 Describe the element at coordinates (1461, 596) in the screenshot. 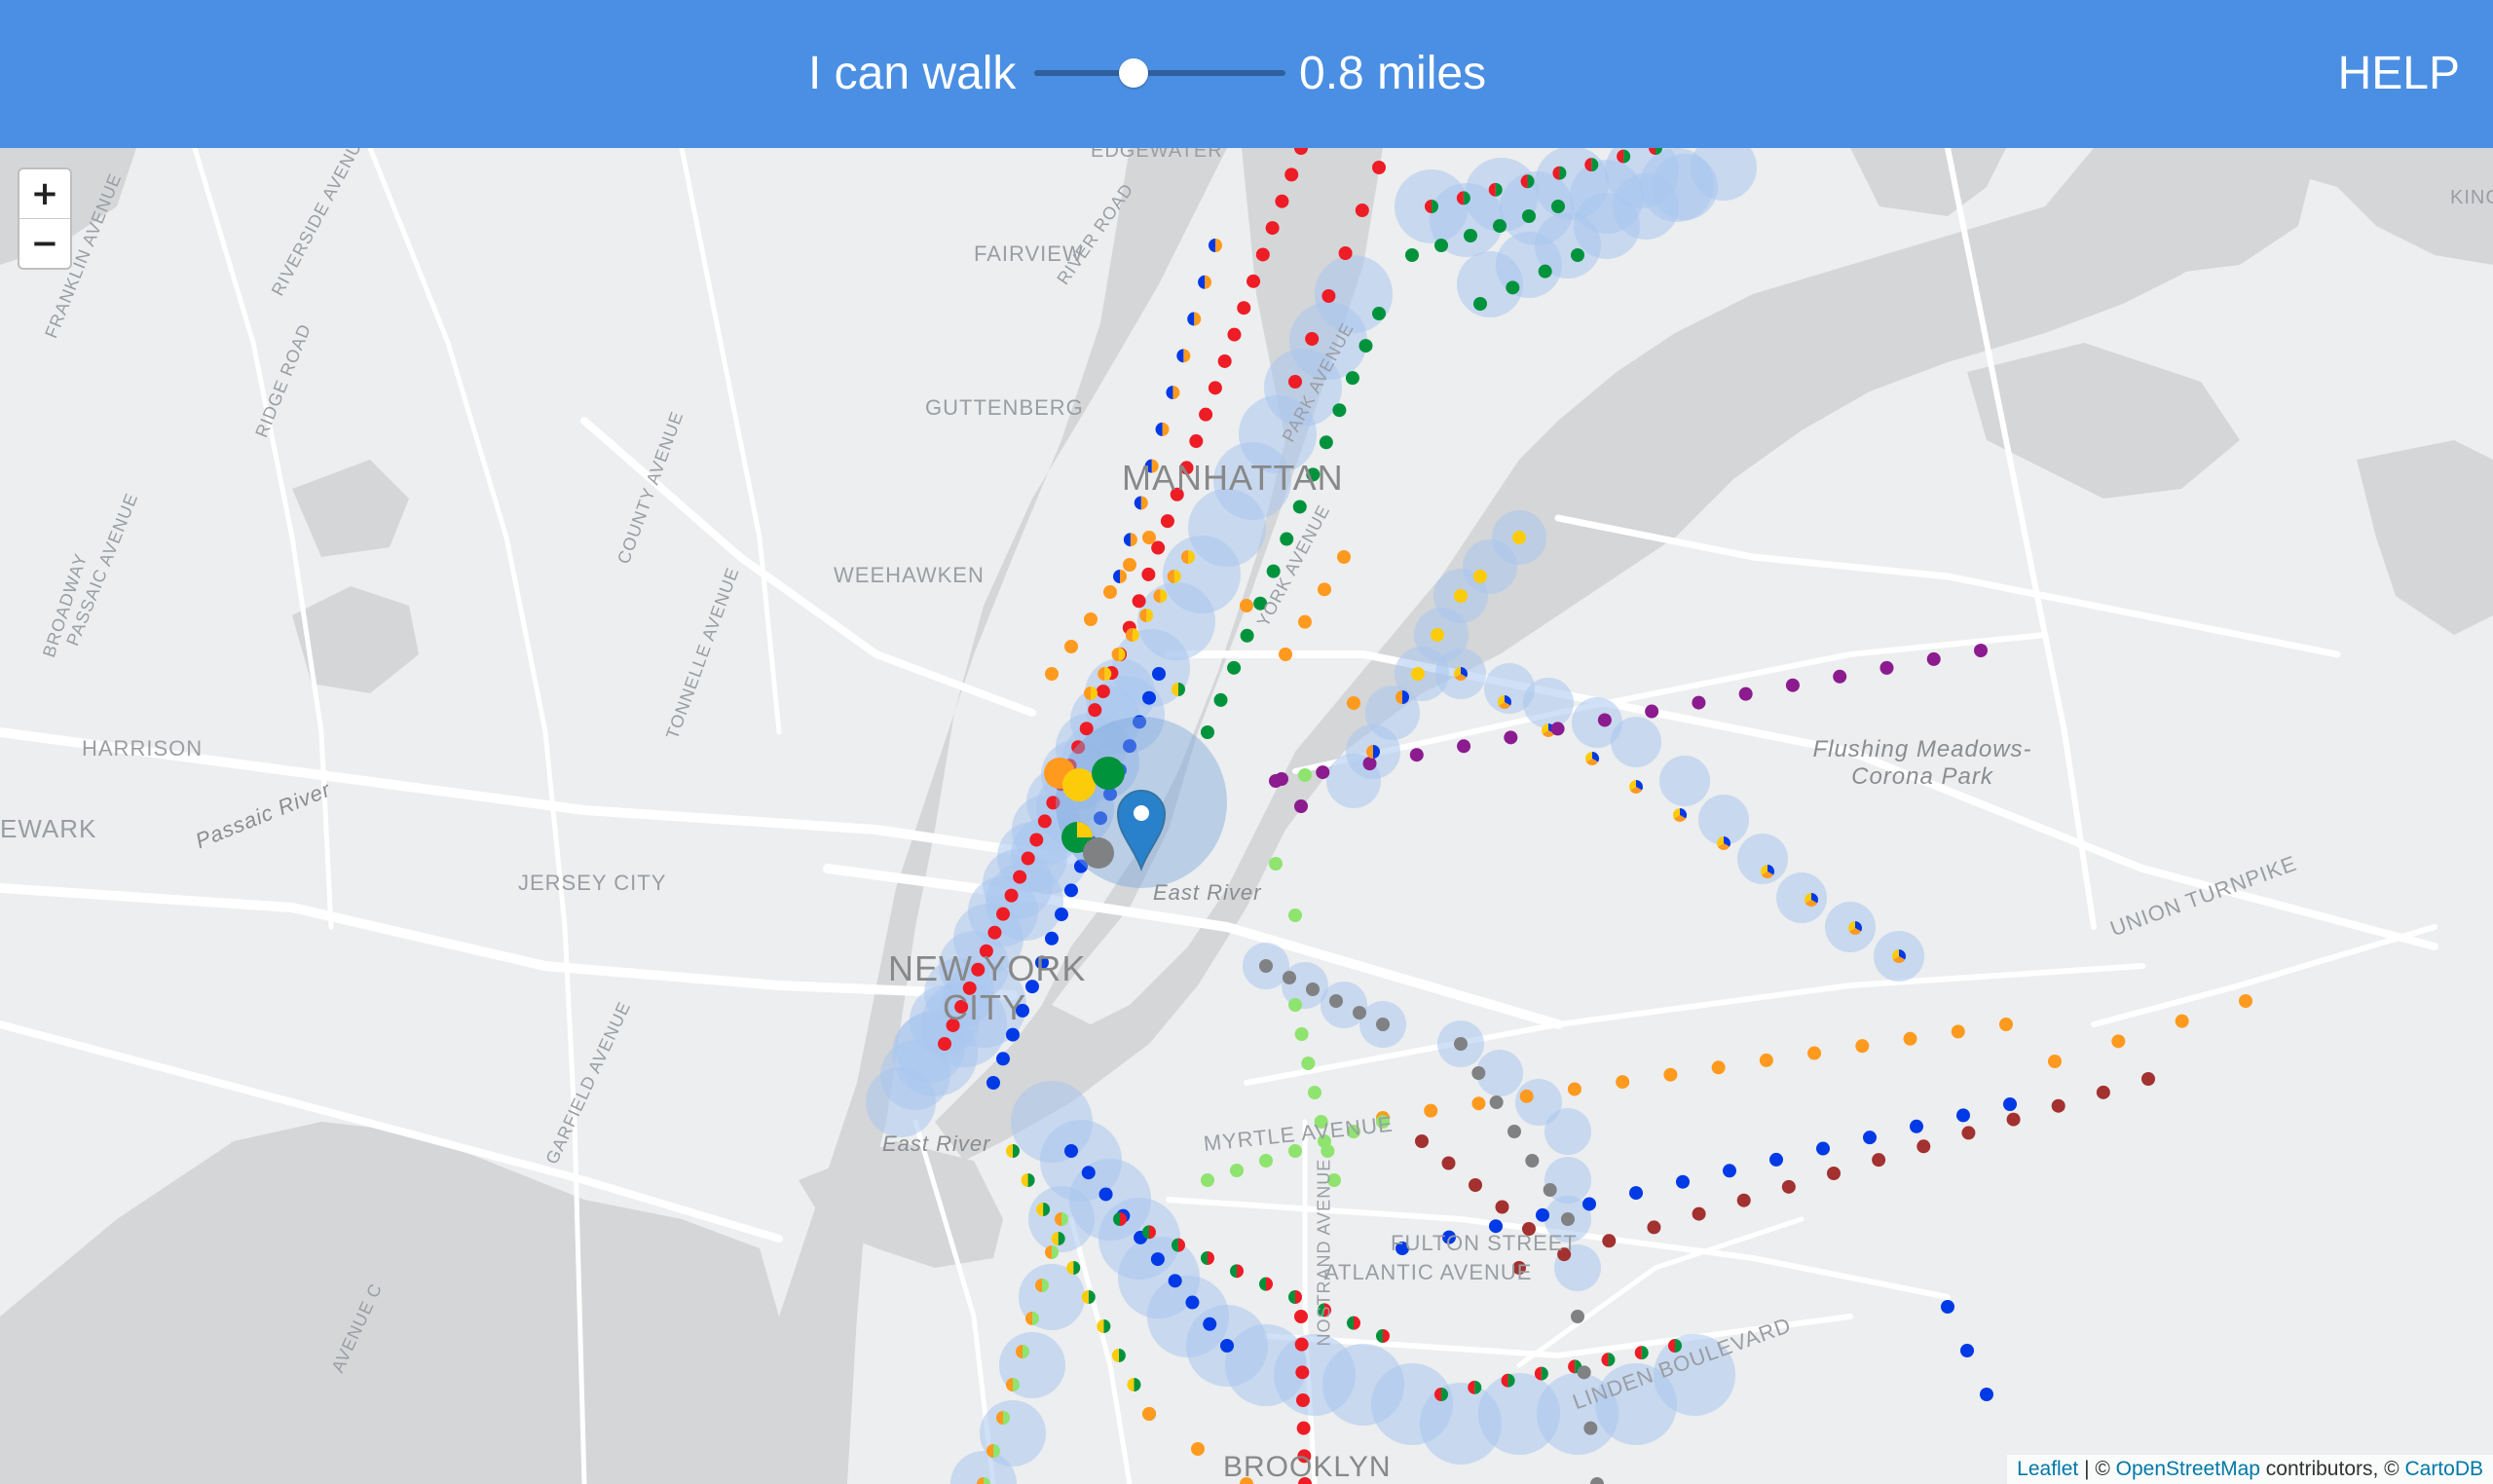

I see `station-yellow` at that location.